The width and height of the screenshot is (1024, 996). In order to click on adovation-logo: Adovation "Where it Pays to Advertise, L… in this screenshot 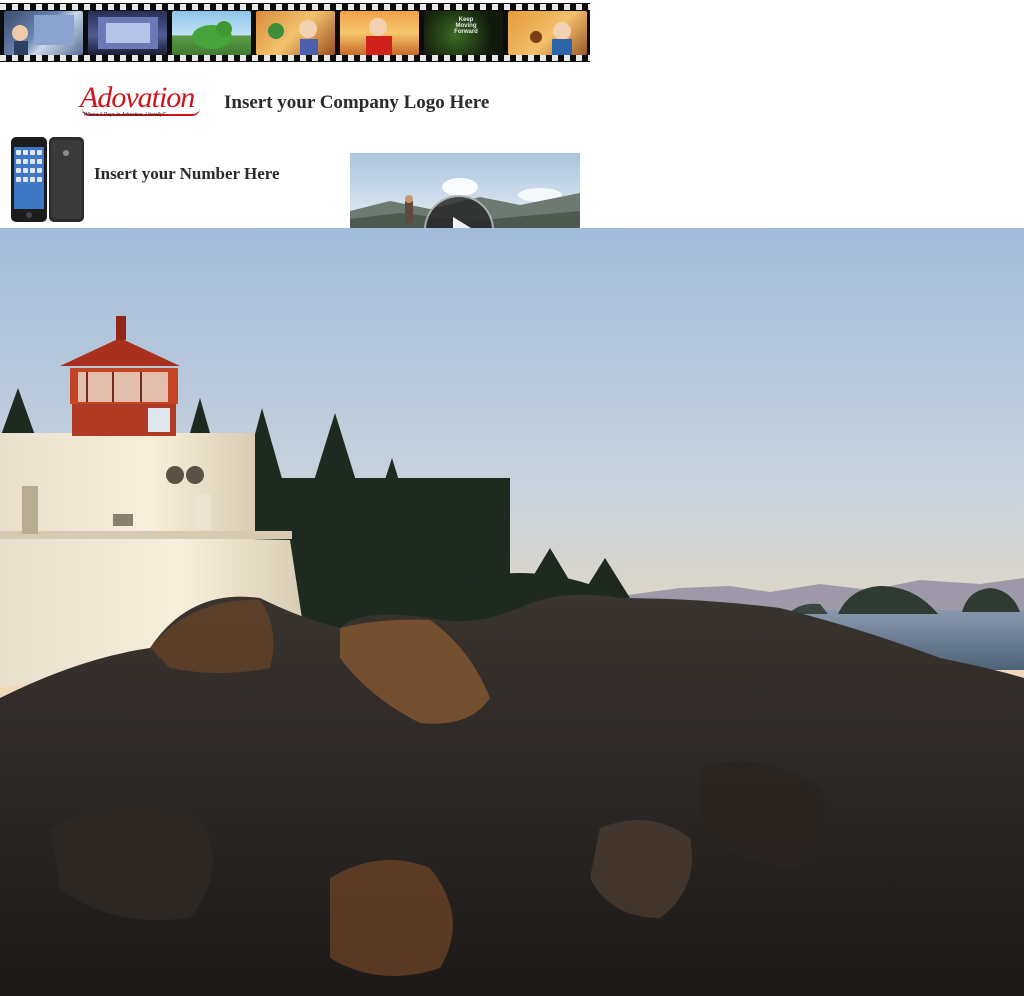, I will do `click(142, 102)`.